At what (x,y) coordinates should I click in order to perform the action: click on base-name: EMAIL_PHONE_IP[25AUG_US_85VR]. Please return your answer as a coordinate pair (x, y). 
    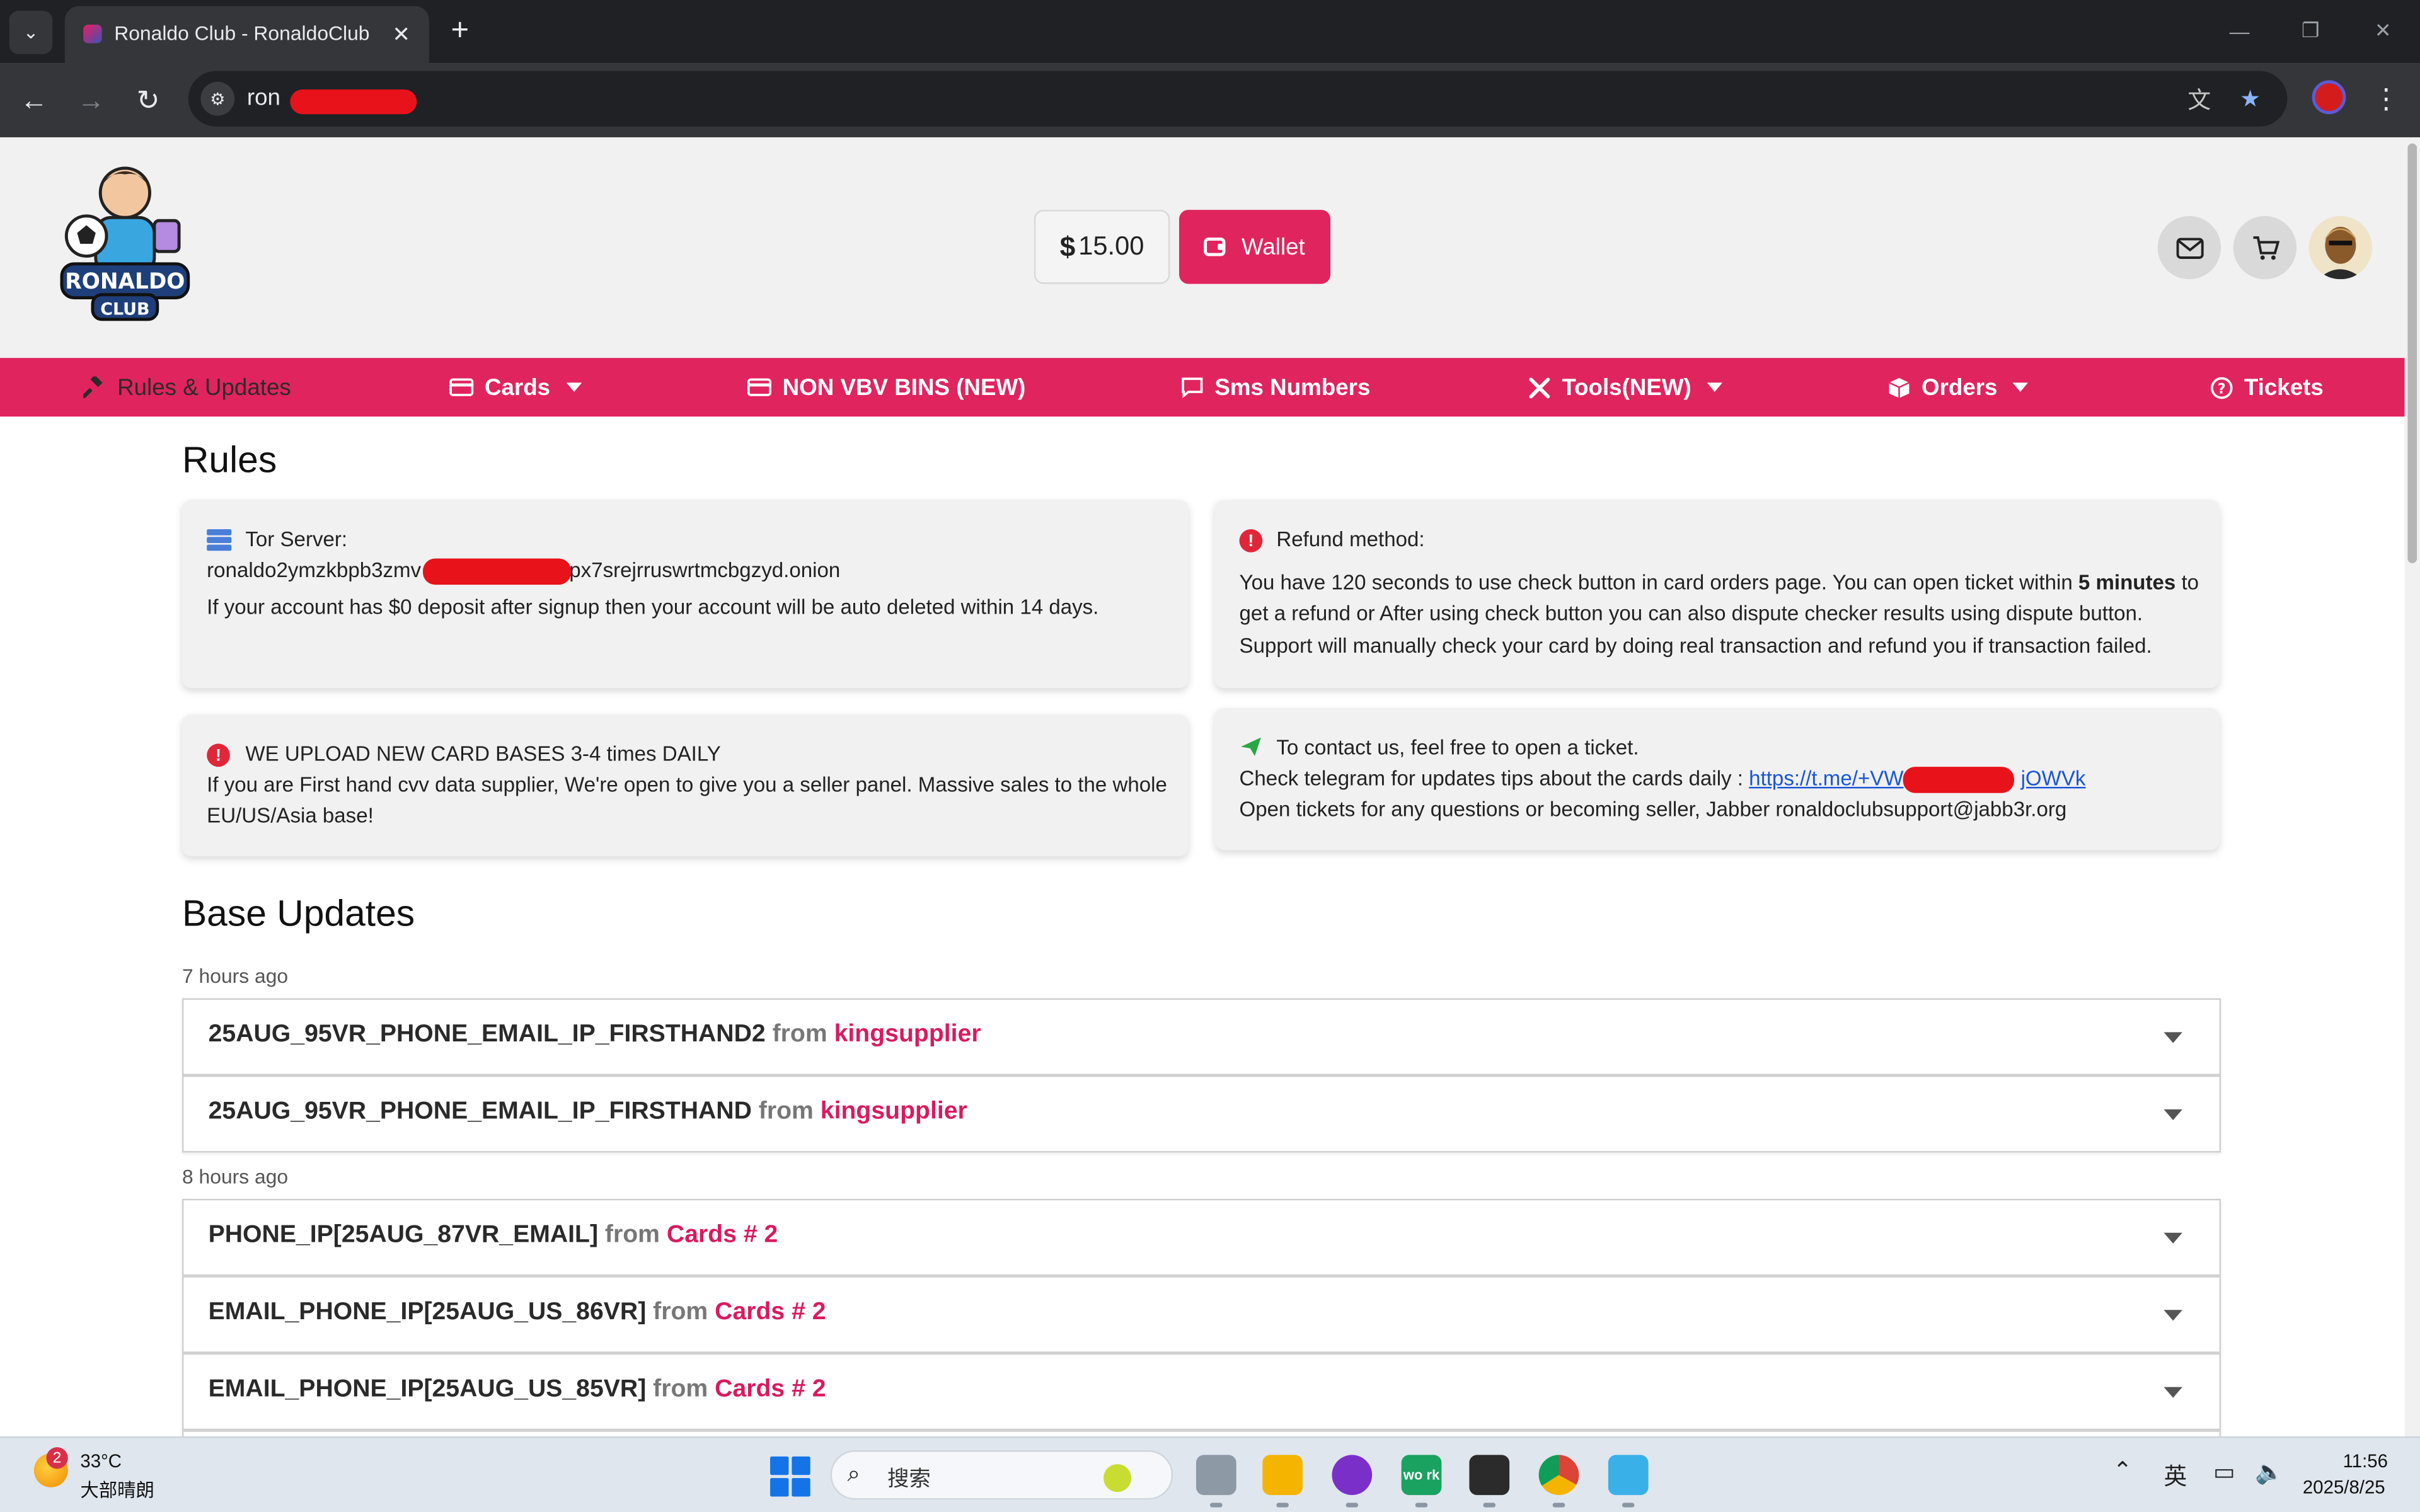
    Looking at the image, I should click on (428, 1389).